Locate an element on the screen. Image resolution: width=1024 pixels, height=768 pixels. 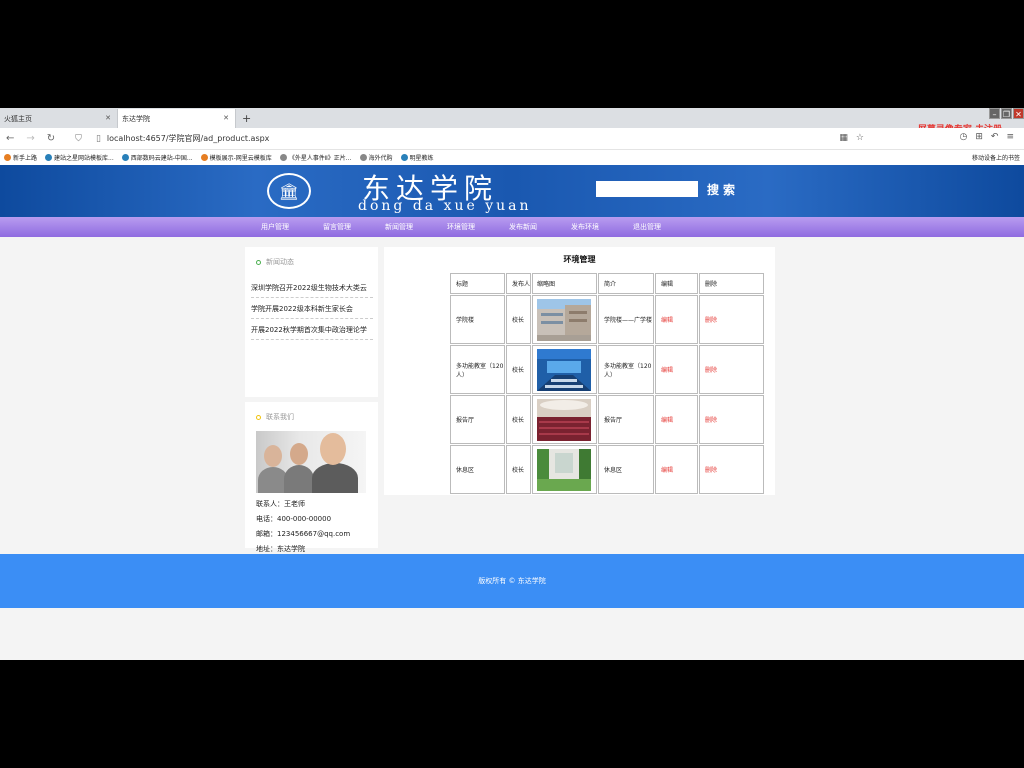
contact-heading: 联系我们 is located at coordinates (311, 412).